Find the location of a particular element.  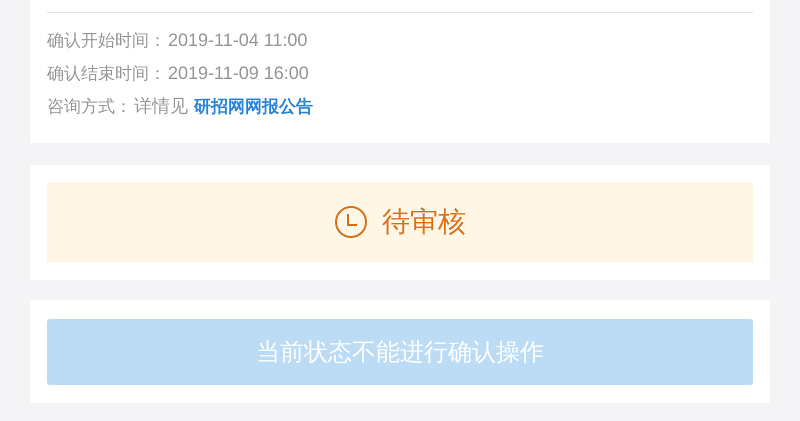

status-text: 待审核 is located at coordinates (424, 222).